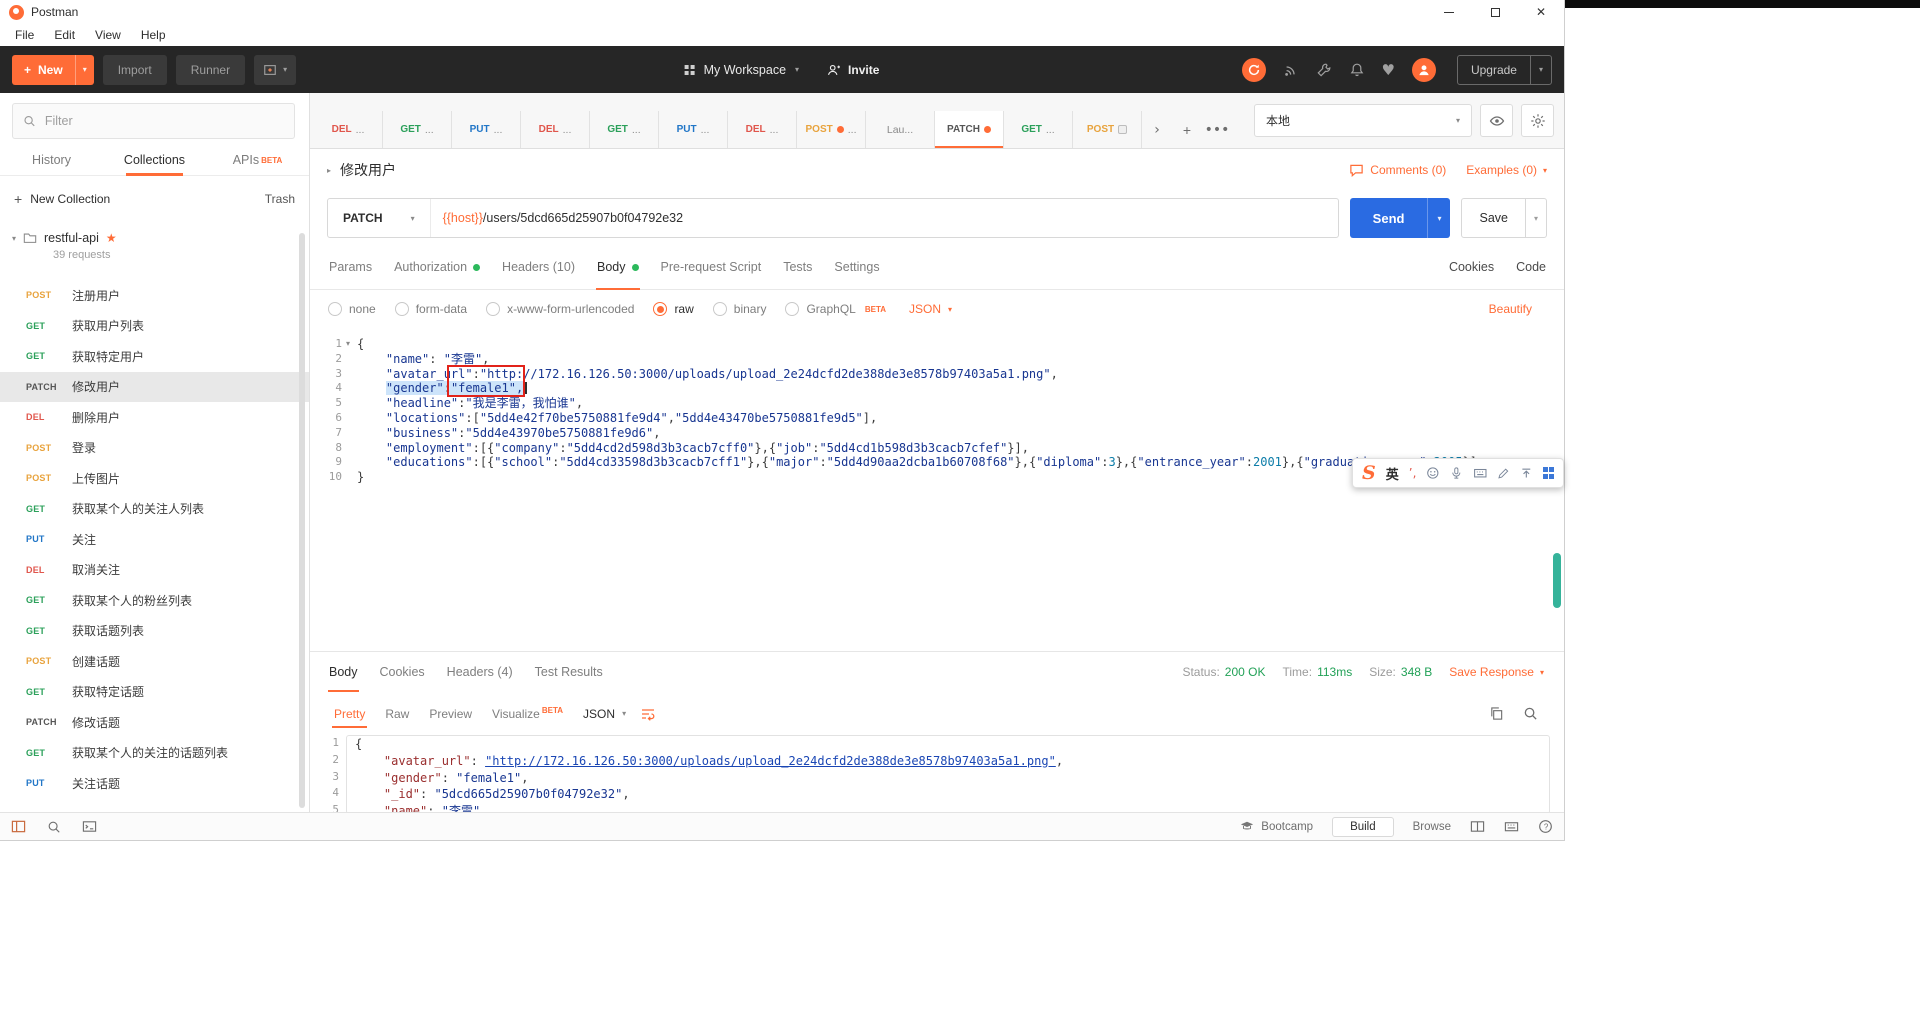 The image size is (1920, 1030). What do you see at coordinates (154, 478) in the screenshot?
I see `request-item: POST 上传图片` at bounding box center [154, 478].